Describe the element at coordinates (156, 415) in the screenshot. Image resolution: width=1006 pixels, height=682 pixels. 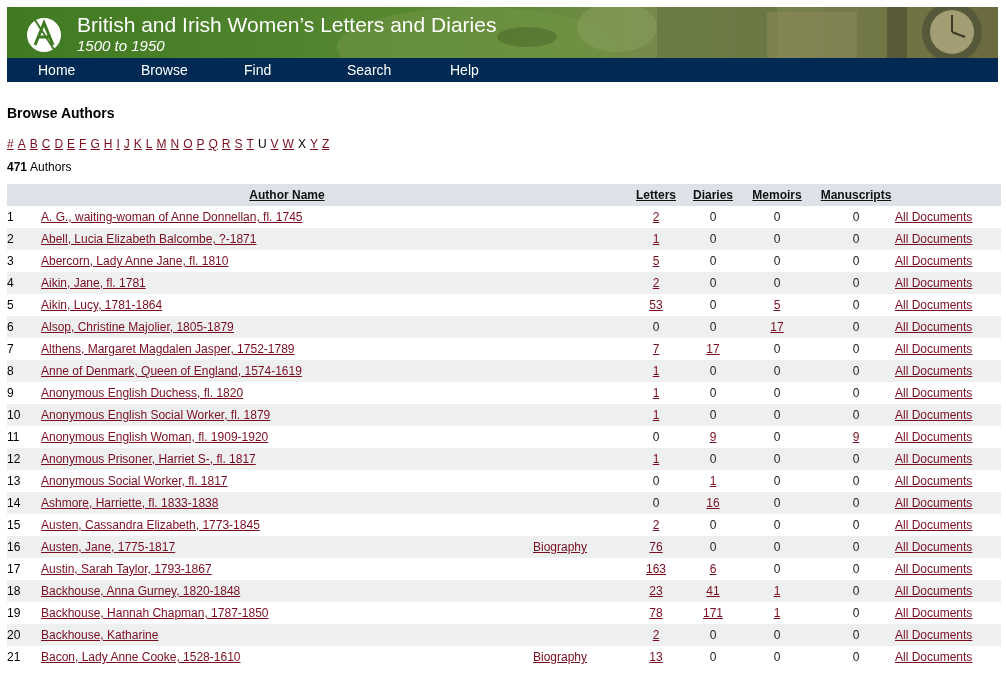
I see `author-link: Anonymous English Social Worker, fl. 1879` at that location.